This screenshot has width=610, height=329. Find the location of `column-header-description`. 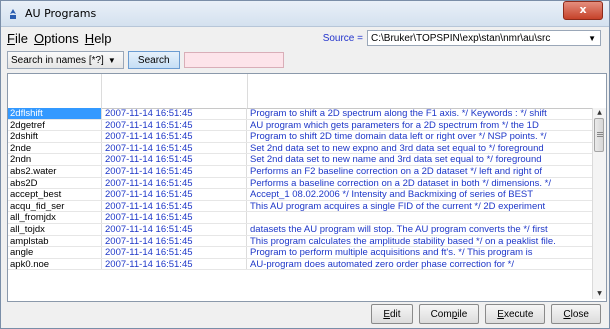

column-header-description is located at coordinates (427, 91).